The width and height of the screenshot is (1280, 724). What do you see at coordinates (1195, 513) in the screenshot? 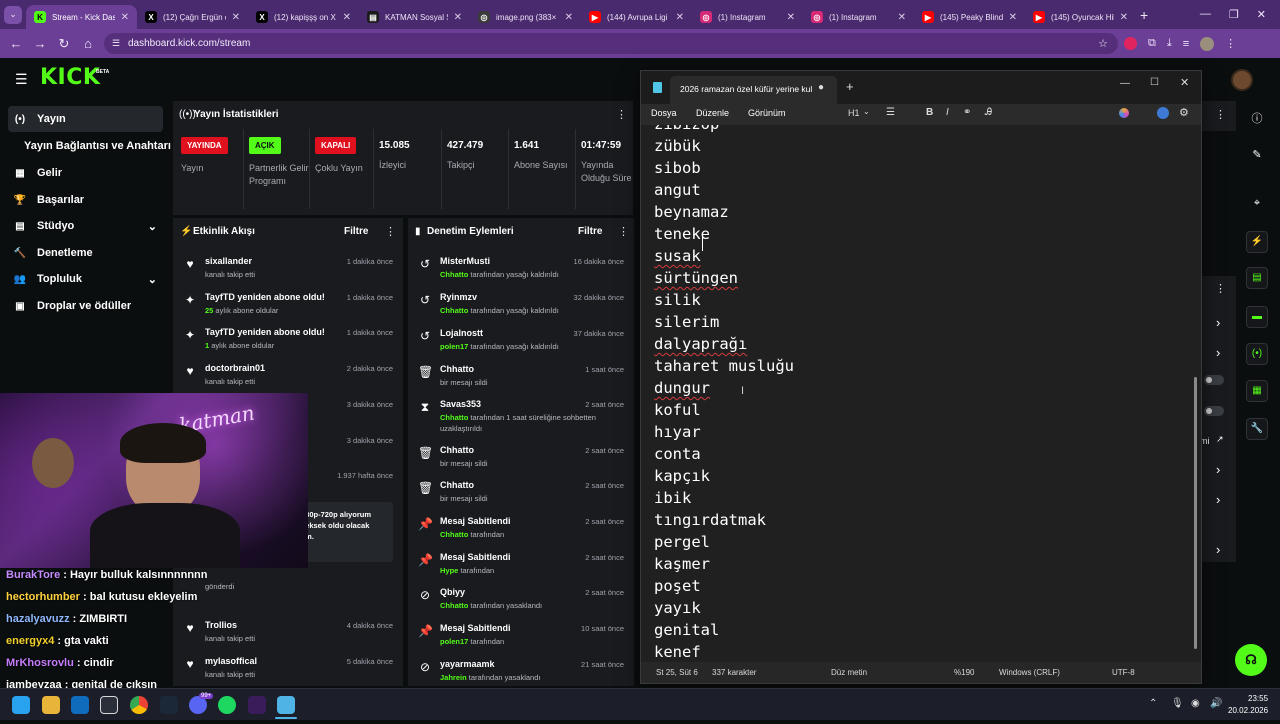
I see `notepad-scrollbar` at bounding box center [1195, 513].